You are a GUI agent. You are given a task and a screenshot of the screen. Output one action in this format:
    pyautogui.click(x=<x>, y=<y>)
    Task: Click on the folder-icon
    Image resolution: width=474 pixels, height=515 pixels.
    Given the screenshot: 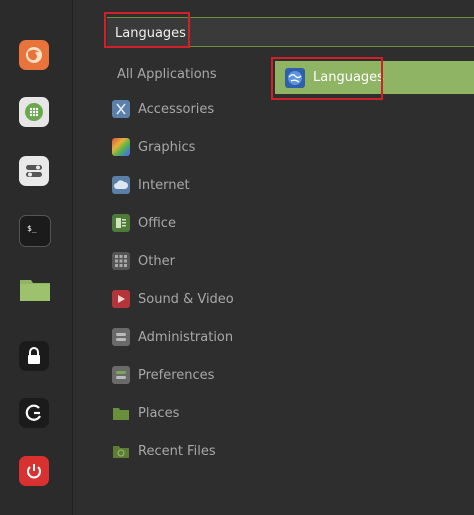 What is the action you would take?
    pyautogui.click(x=121, y=413)
    